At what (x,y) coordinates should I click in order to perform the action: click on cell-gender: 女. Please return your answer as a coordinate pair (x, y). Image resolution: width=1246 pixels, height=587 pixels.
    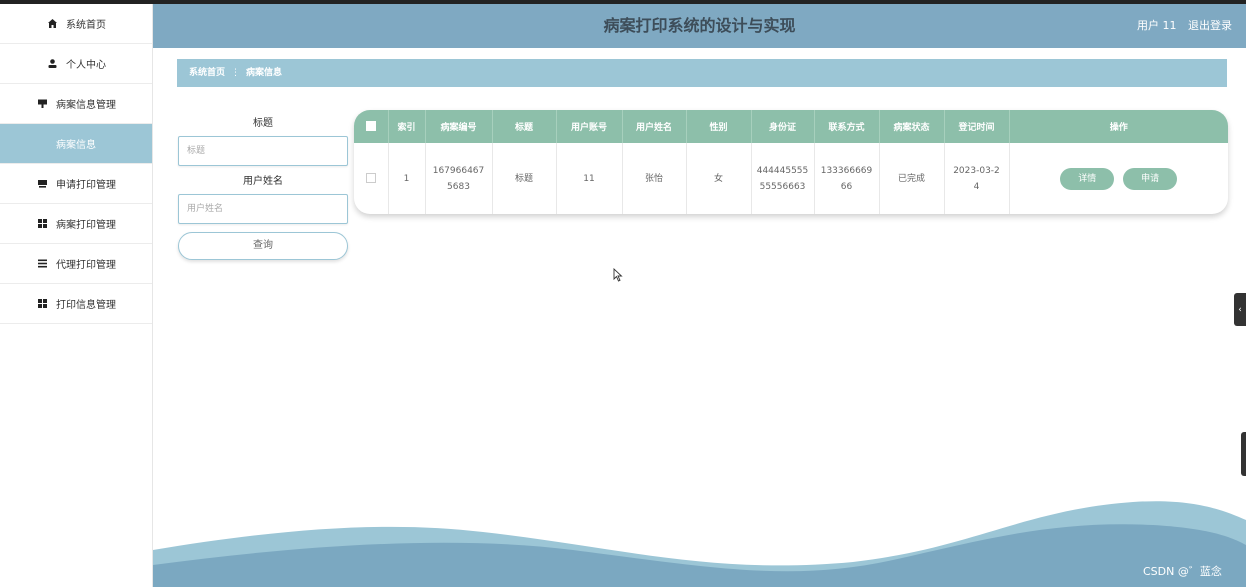
    Looking at the image, I should click on (719, 178).